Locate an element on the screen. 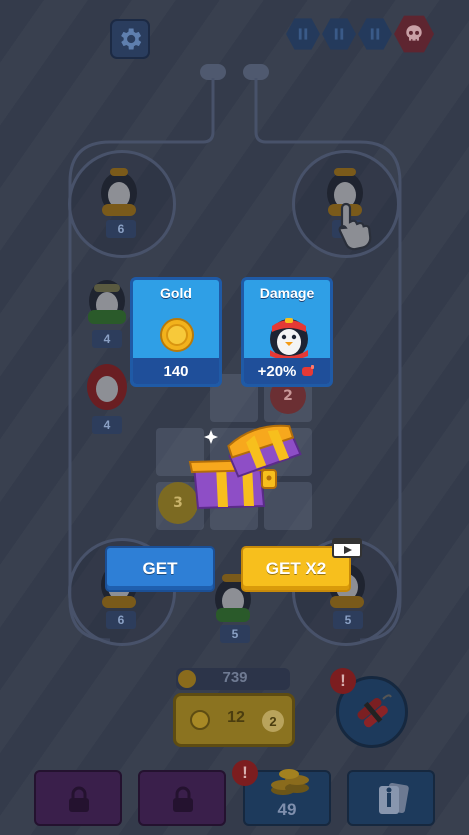 The width and height of the screenshot is (469, 835). coin-wallet: 739 is located at coordinates (233, 679).